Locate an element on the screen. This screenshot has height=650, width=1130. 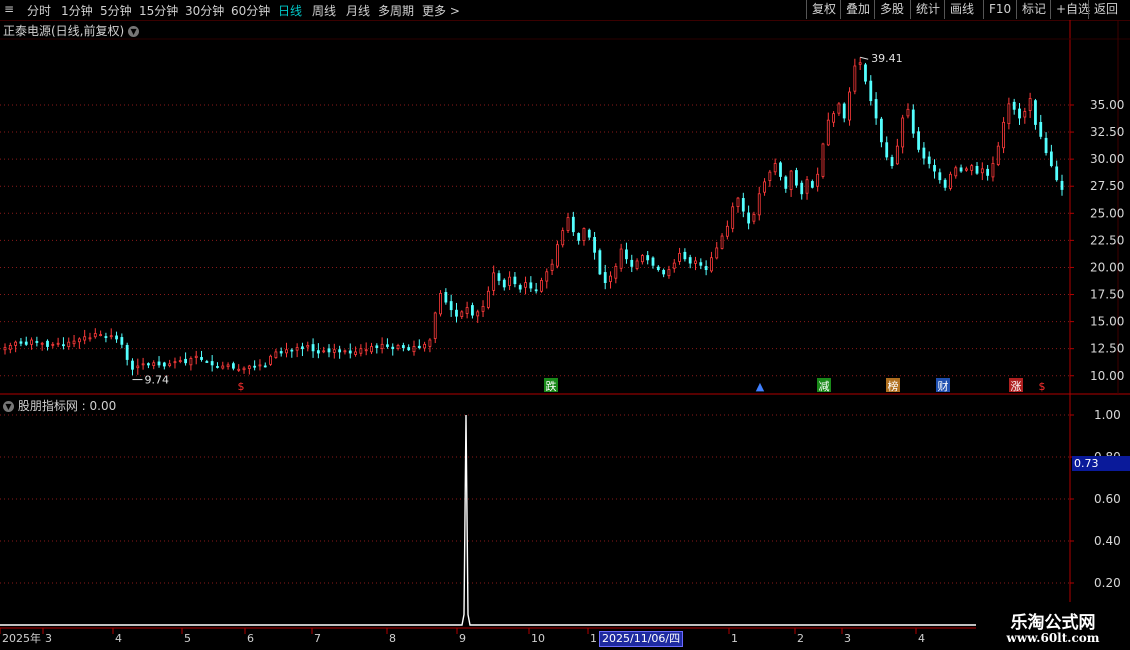
price-axis-label: 12.50 is located at coordinates (1107, 349).